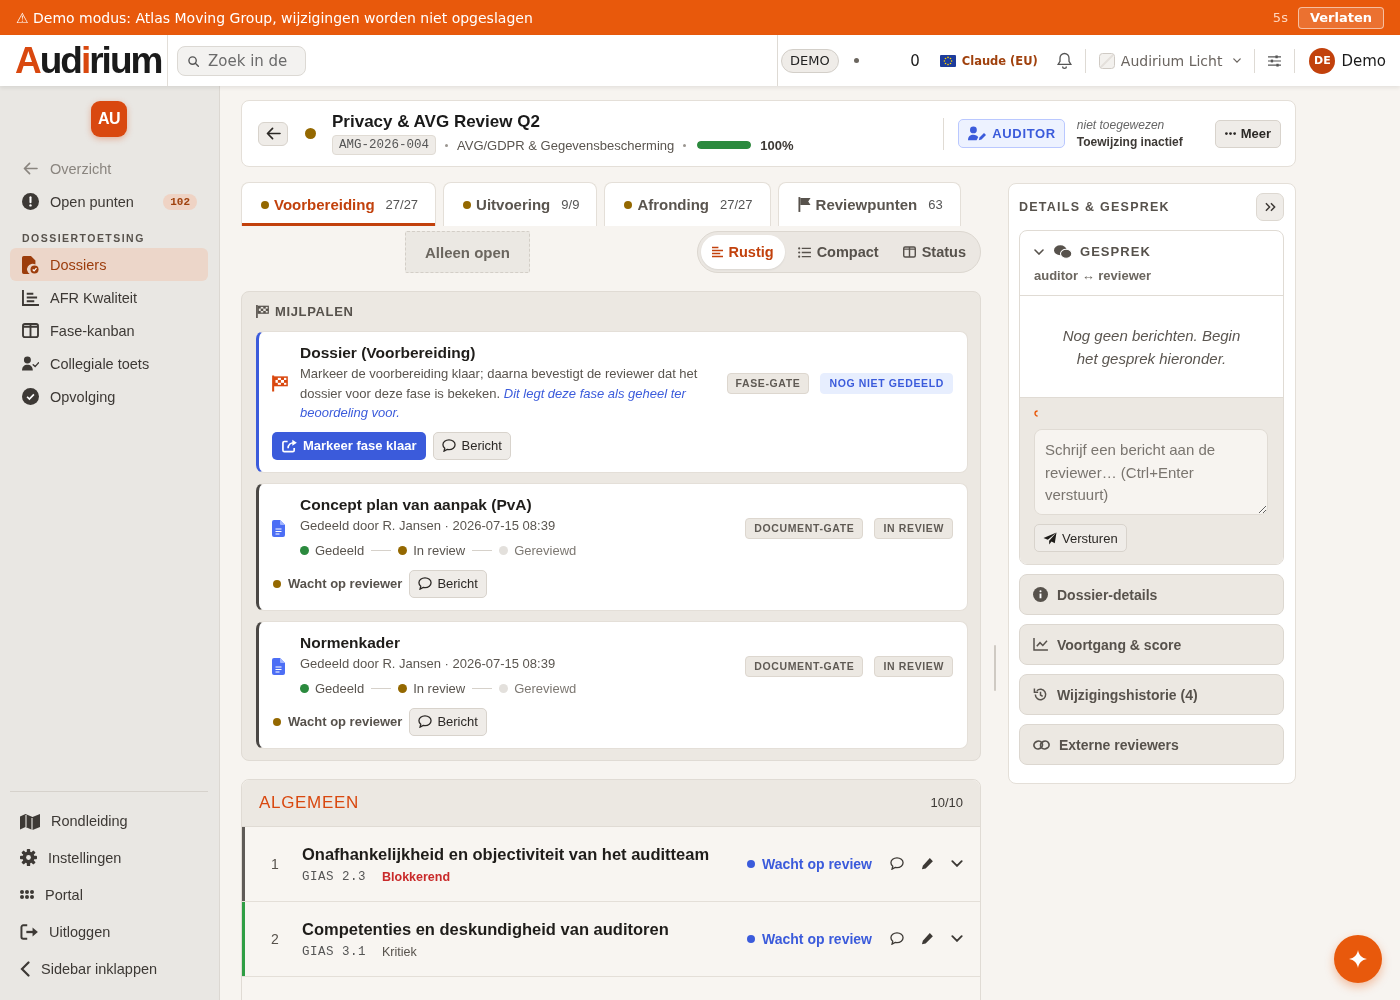 The width and height of the screenshot is (1400, 1000). I want to click on line-chart-icon, so click(1040, 644).